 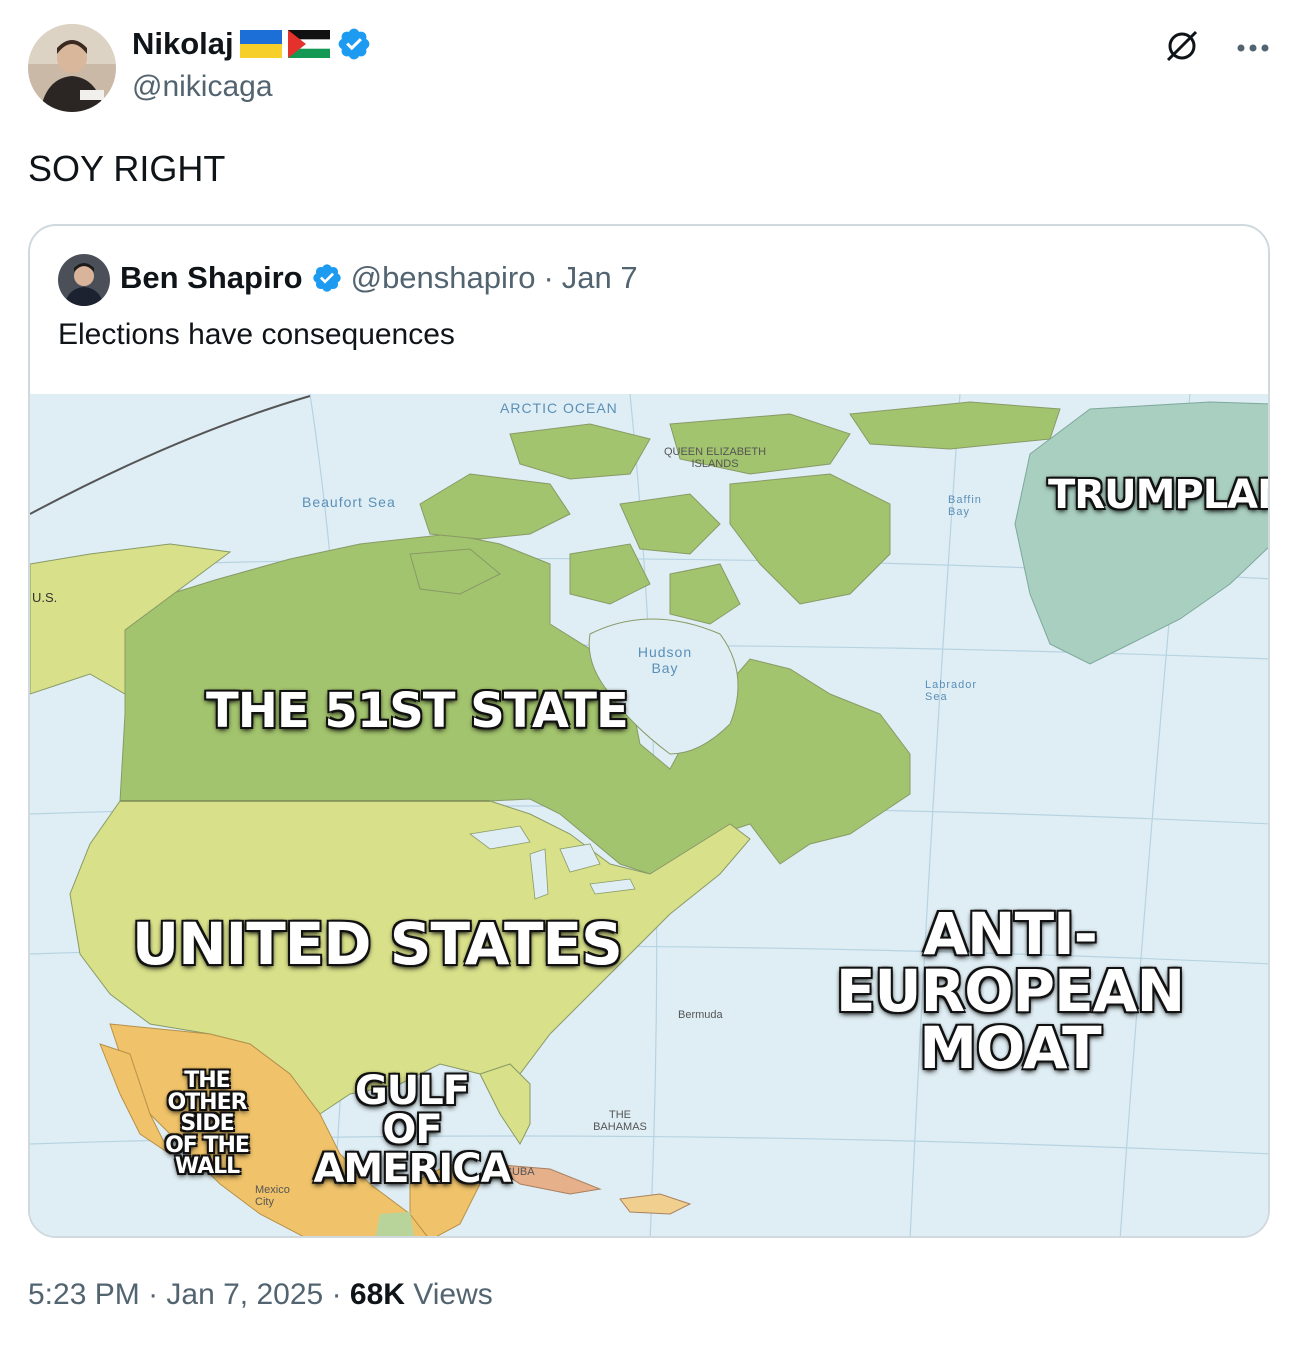 I want to click on tweet-date: Jan 7, 2025, so click(x=244, y=1294).